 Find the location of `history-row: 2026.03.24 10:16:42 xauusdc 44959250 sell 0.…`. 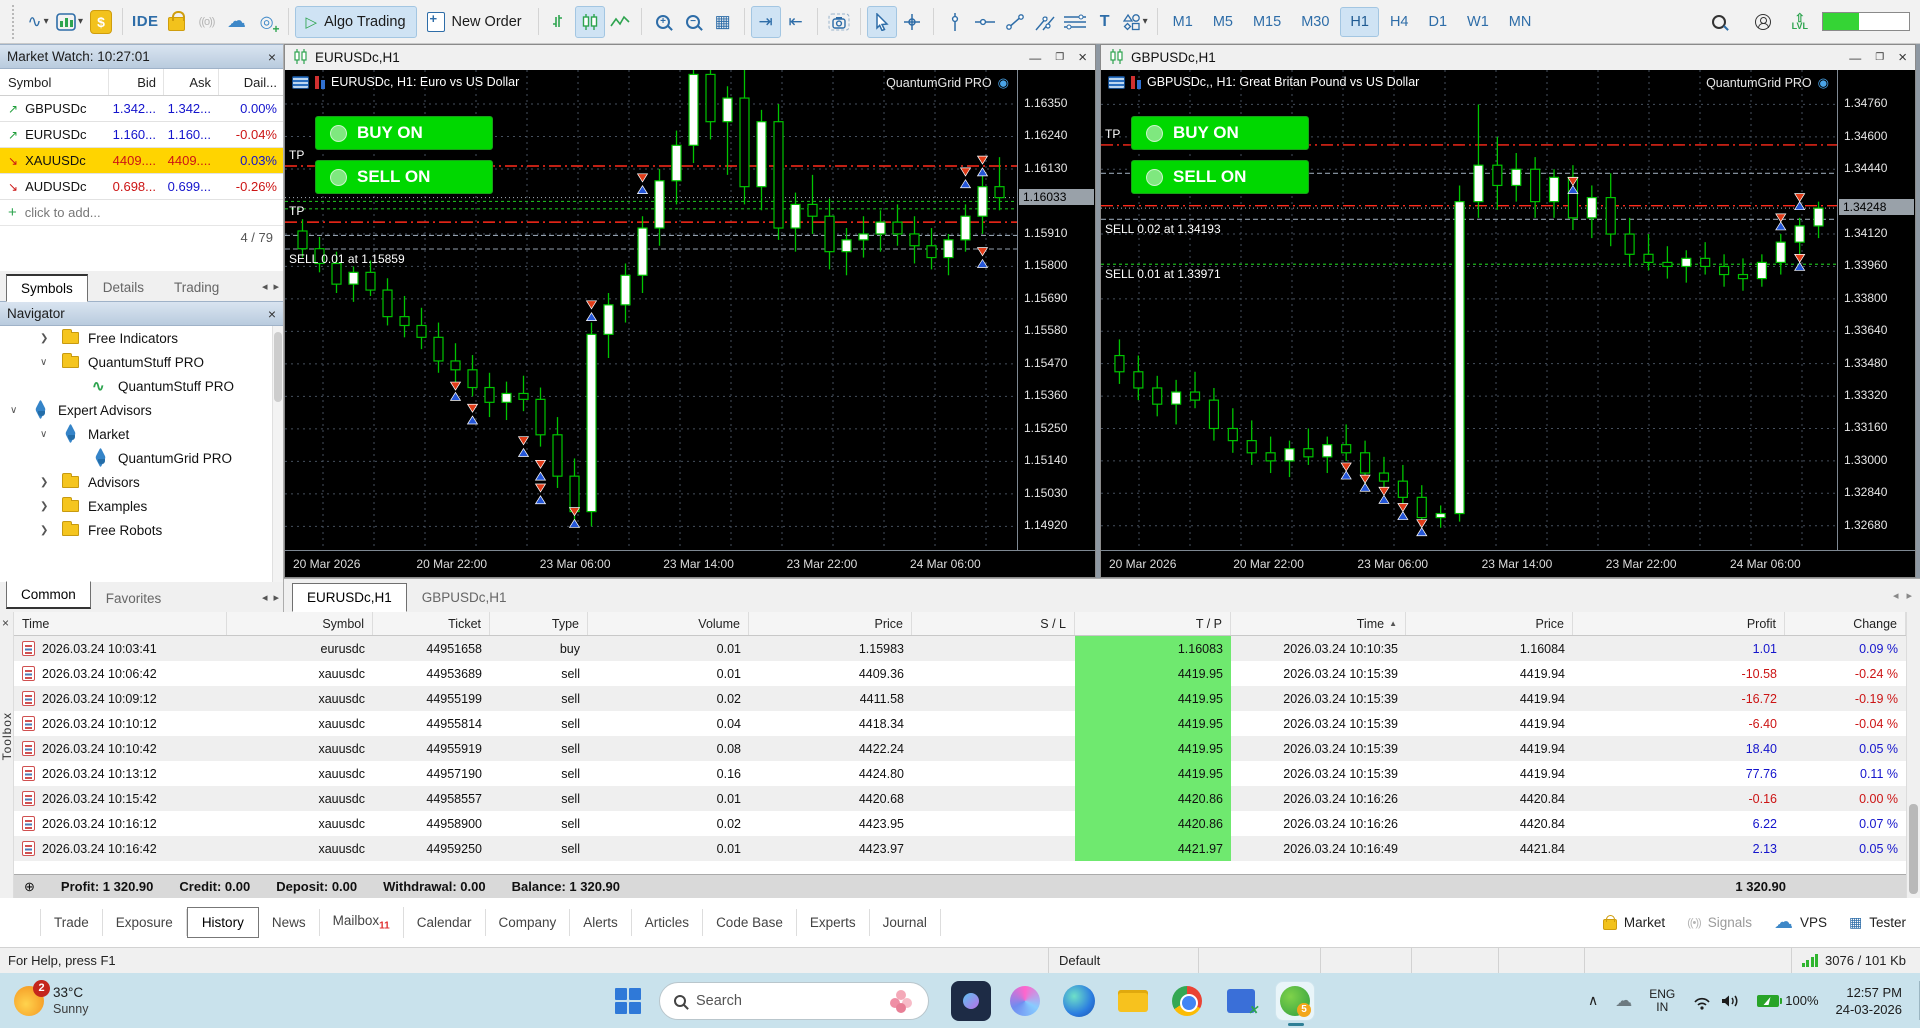

history-row: 2026.03.24 10:16:42 xauusdc 44959250 sell 0.… is located at coordinates (960, 848).